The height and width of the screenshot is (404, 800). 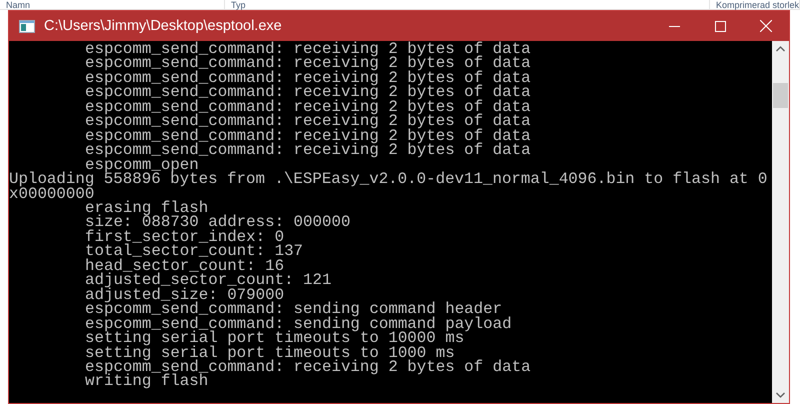 I want to click on console-line: adjusted_size: 079000, so click(x=184, y=295).